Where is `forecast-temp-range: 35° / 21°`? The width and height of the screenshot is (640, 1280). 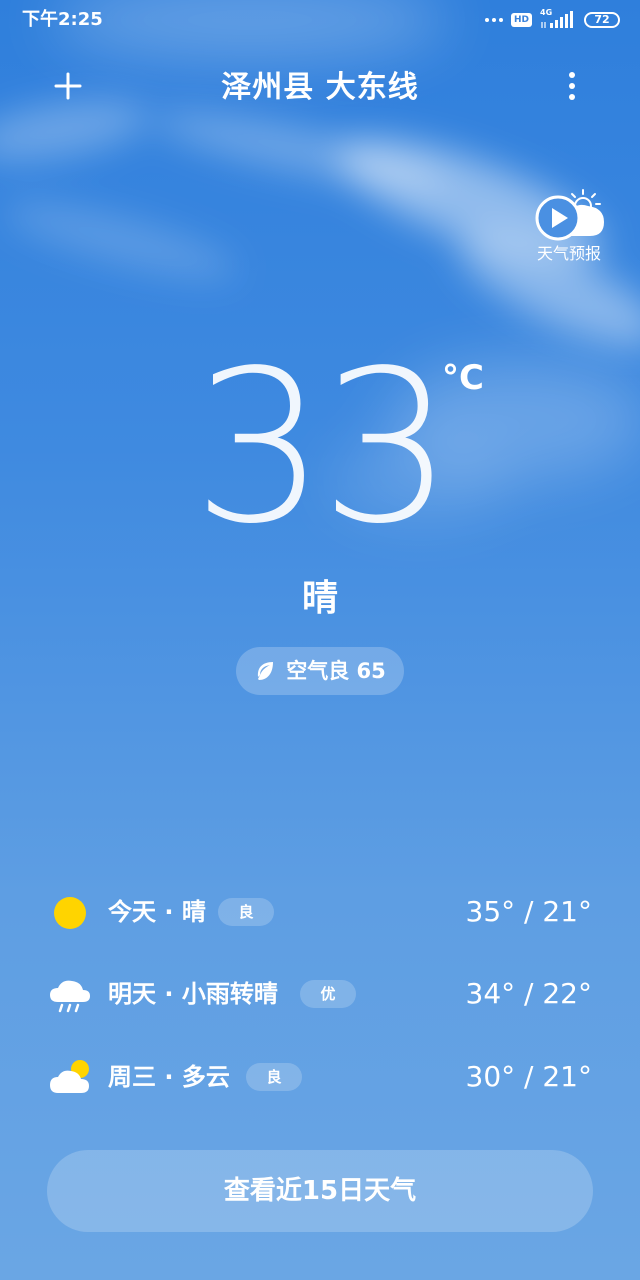 forecast-temp-range: 35° / 21° is located at coordinates (529, 911).